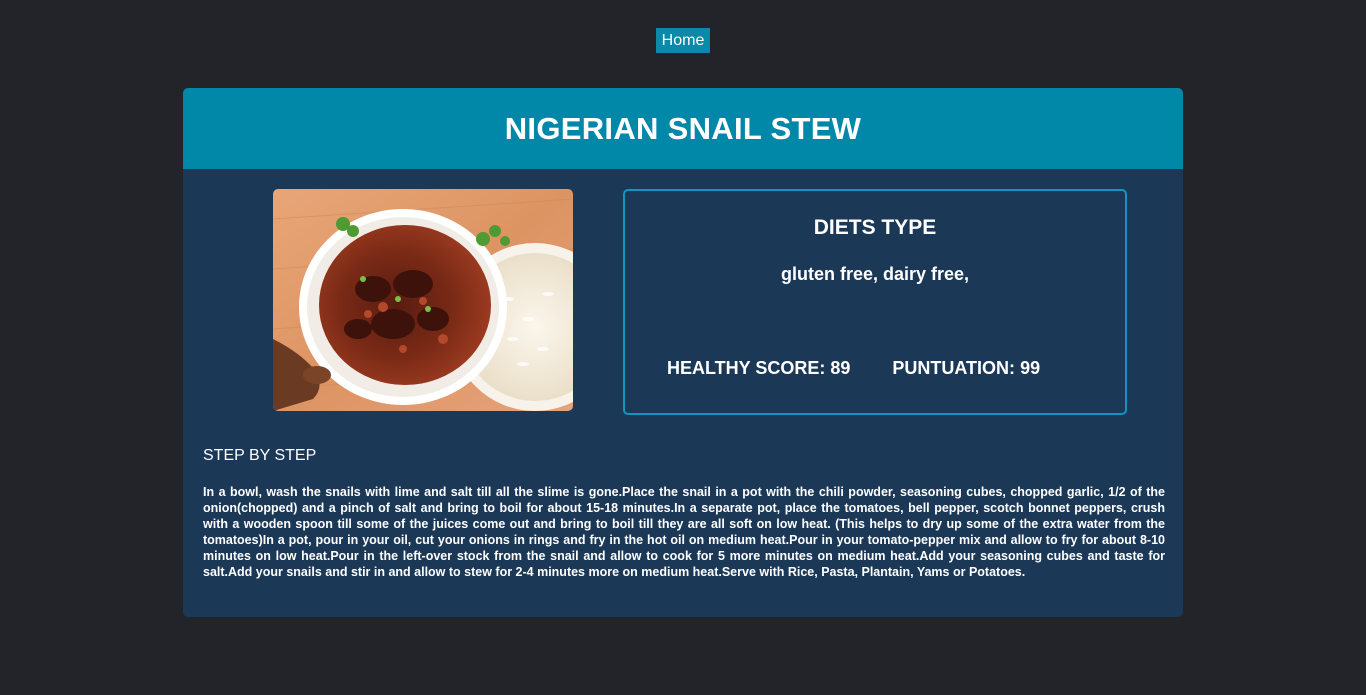  What do you see at coordinates (1030, 368) in the screenshot?
I see `puntuation-value: 99` at bounding box center [1030, 368].